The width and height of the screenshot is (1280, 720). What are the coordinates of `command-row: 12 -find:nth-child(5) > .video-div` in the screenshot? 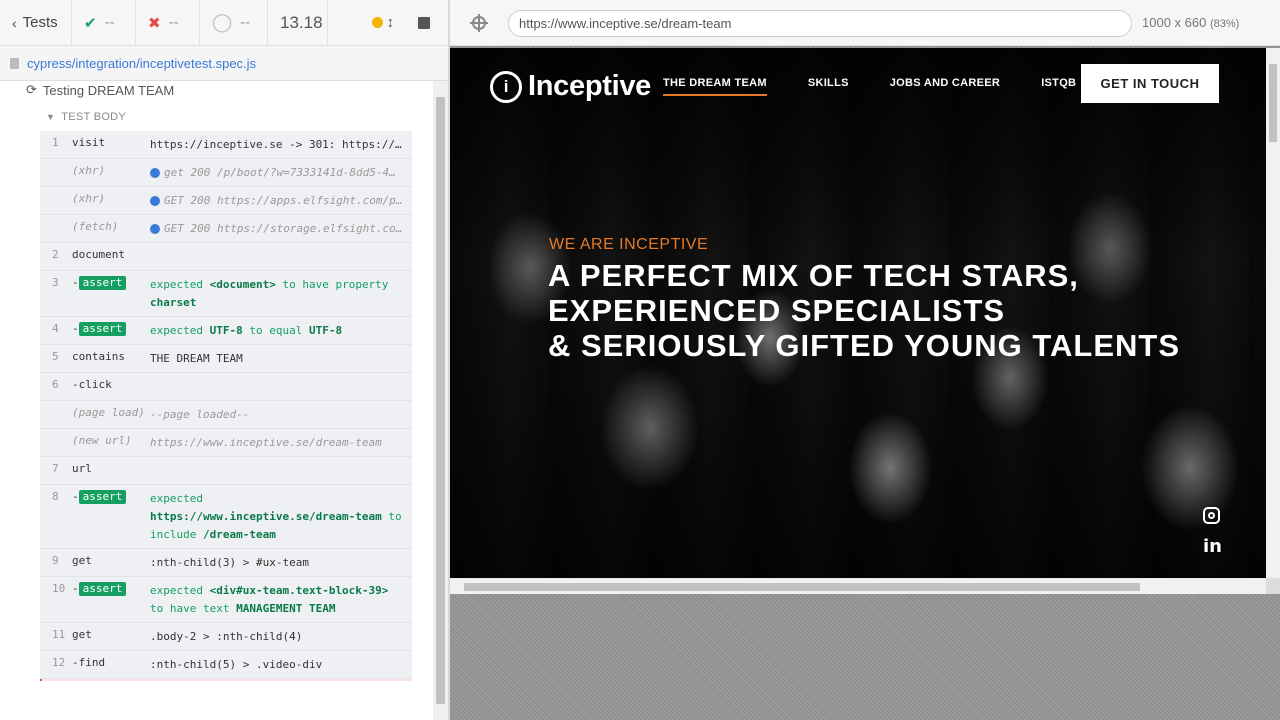 It's located at (226, 665).